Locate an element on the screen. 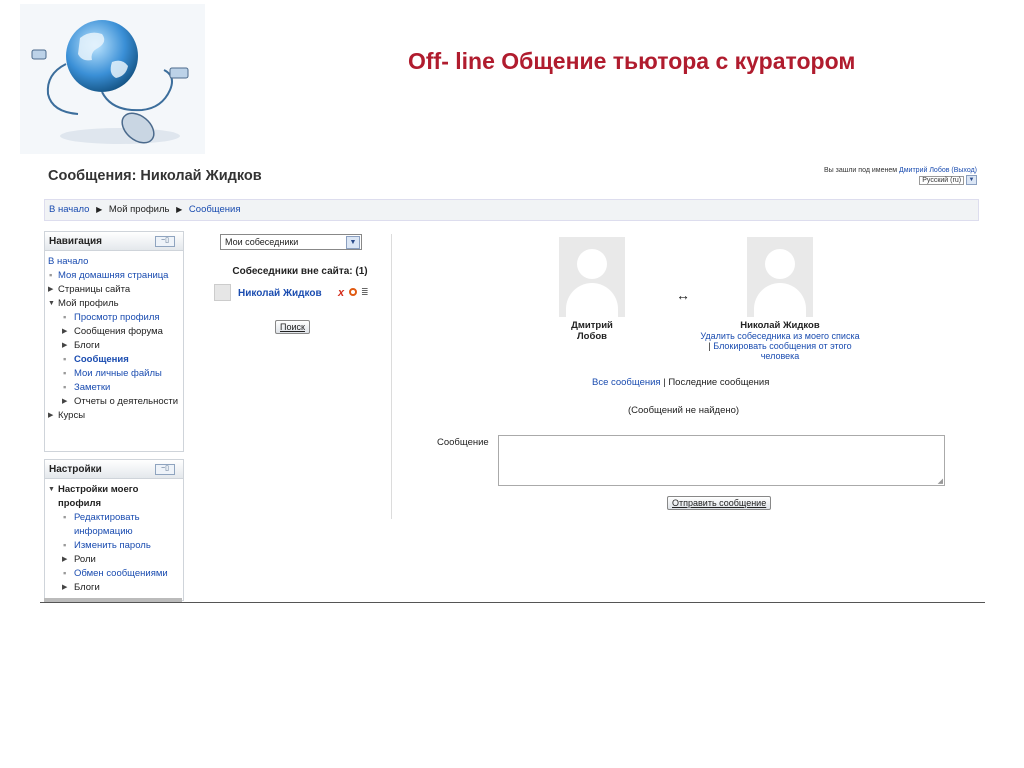 The height and width of the screenshot is (768, 1024). nav-item-activity-reports: ▶ Отчеты о деятельности is located at coordinates (114, 402).